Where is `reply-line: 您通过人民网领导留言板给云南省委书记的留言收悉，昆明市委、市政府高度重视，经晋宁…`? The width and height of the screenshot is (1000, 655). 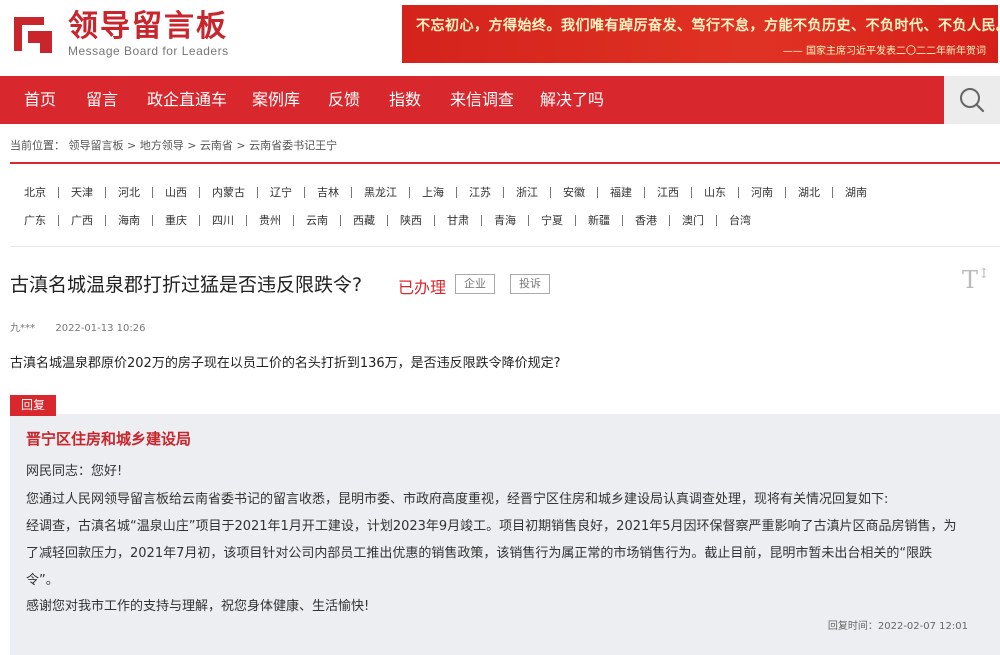 reply-line: 您通过人民网领导留言板给云南省委书记的留言收悉，昆明市委、市政府高度重视，经晋宁… is located at coordinates (457, 499).